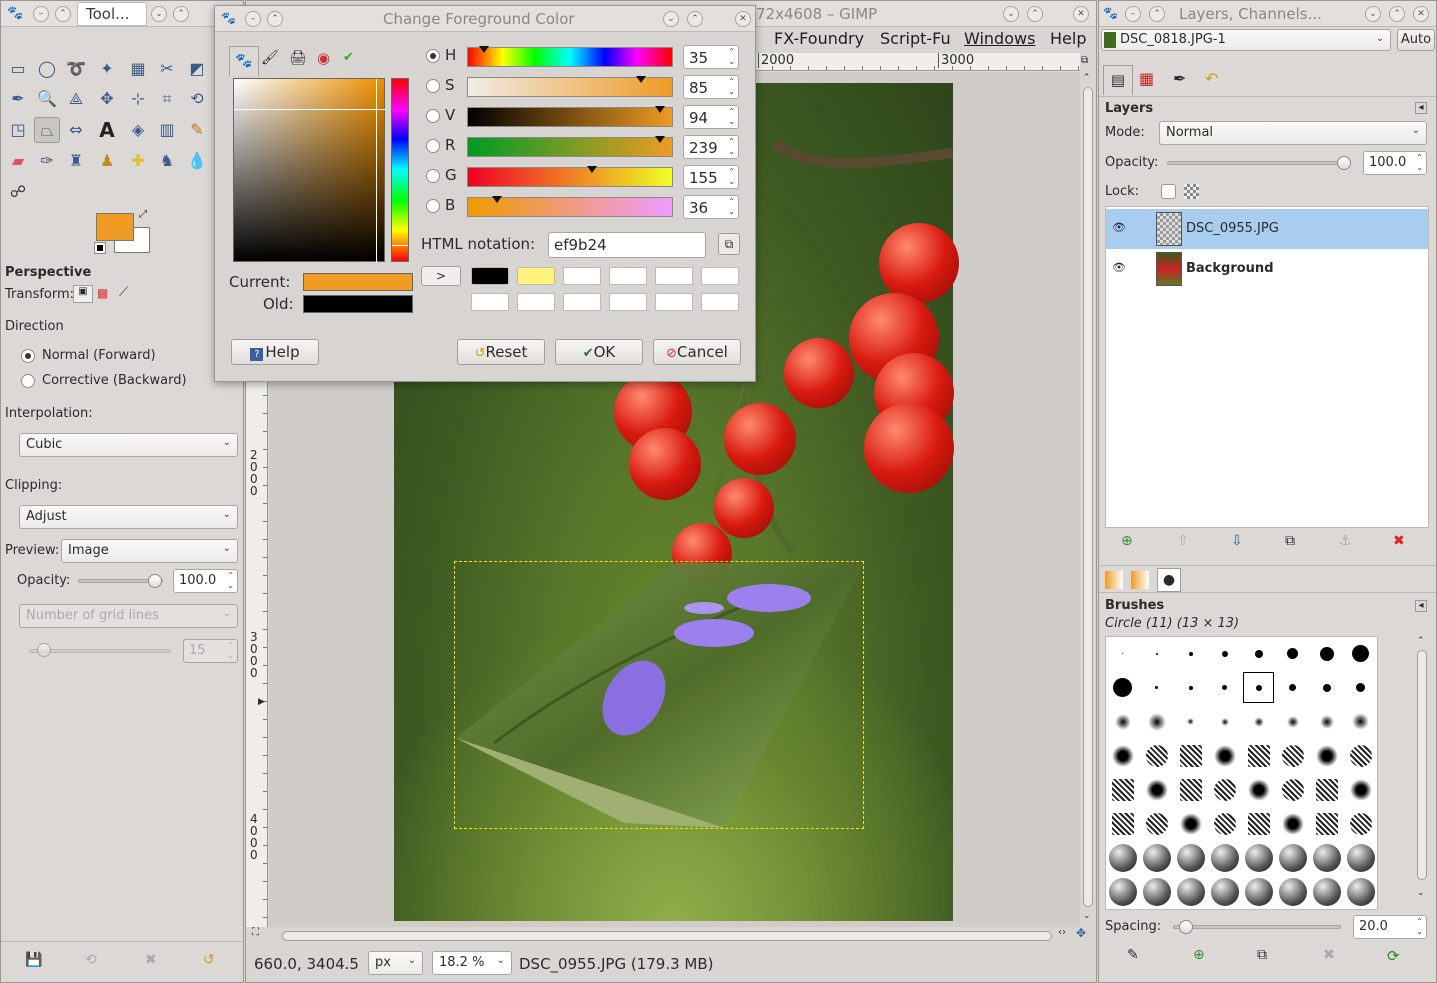 This screenshot has height=983, width=1437. I want to click on spacing-knob, so click(1186, 927).